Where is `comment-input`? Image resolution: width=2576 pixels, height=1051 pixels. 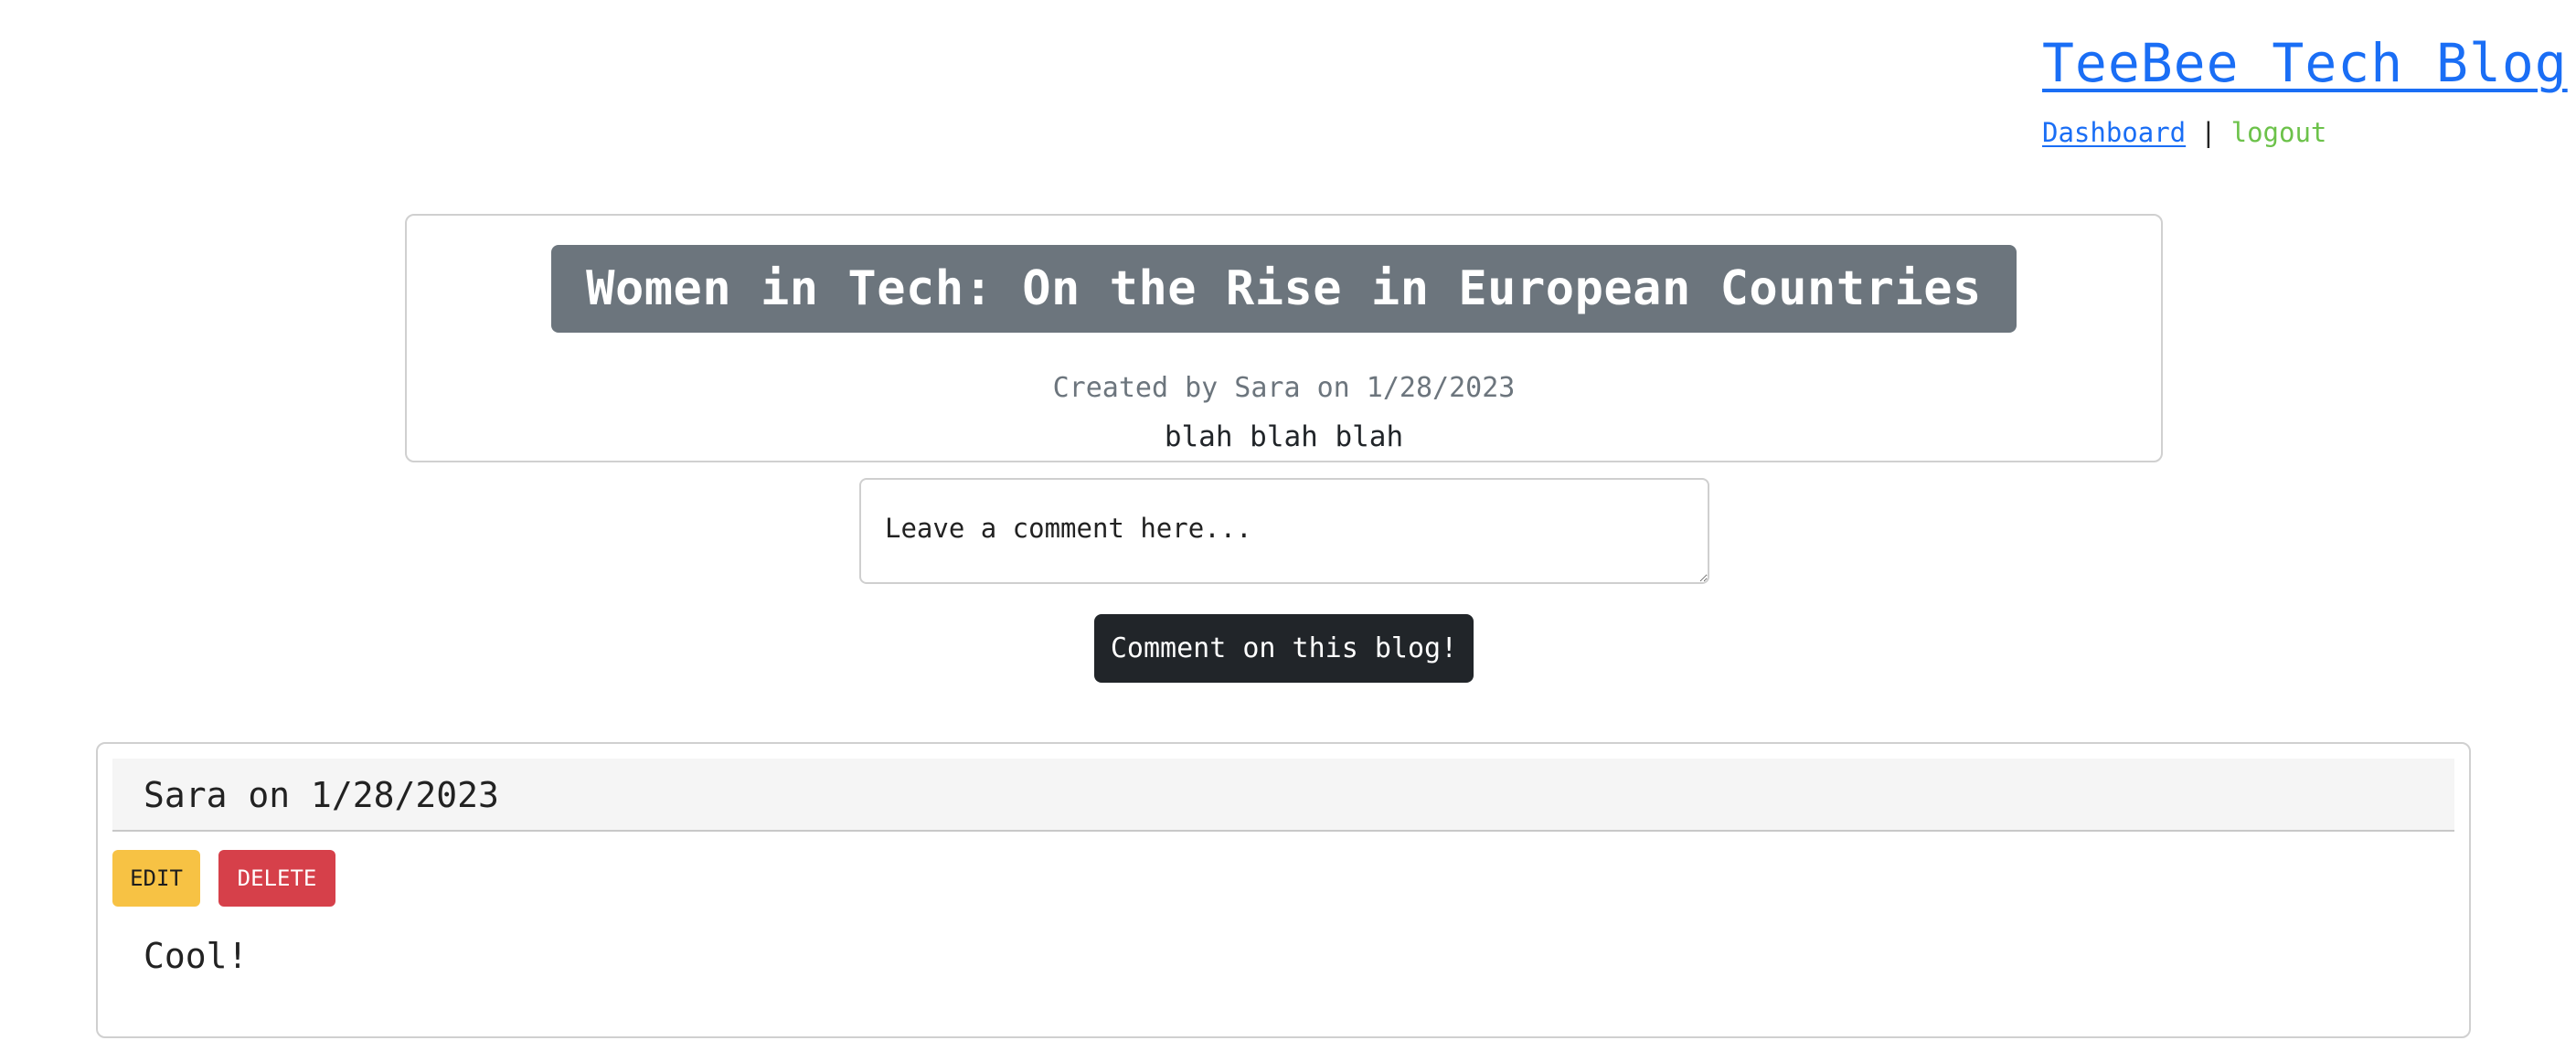
comment-input is located at coordinates (1284, 531).